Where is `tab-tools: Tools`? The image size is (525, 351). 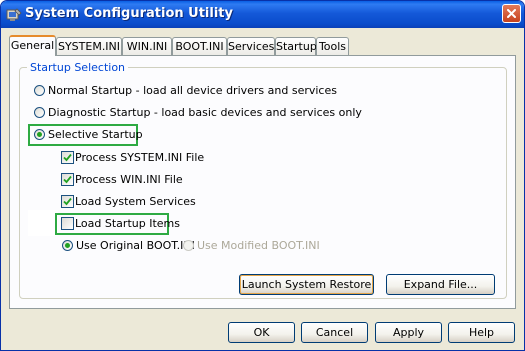
tab-tools: Tools is located at coordinates (332, 46).